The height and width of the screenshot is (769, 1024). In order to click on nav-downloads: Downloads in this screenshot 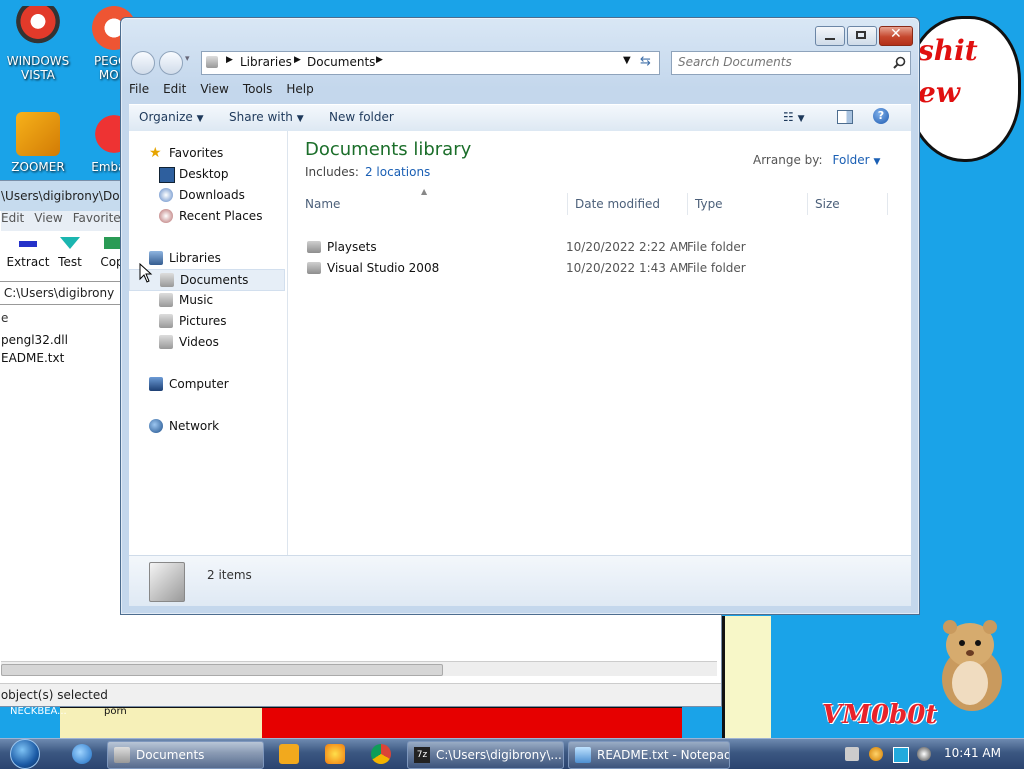, I will do `click(220, 195)`.